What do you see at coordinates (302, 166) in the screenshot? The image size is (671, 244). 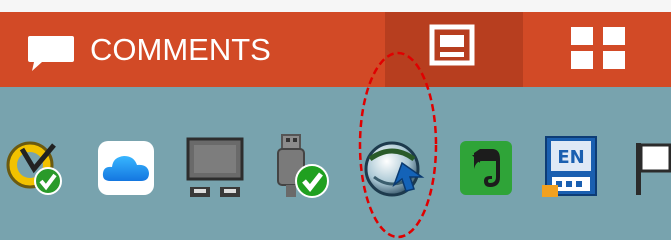 I see `usb-safe-remove-icon` at bounding box center [302, 166].